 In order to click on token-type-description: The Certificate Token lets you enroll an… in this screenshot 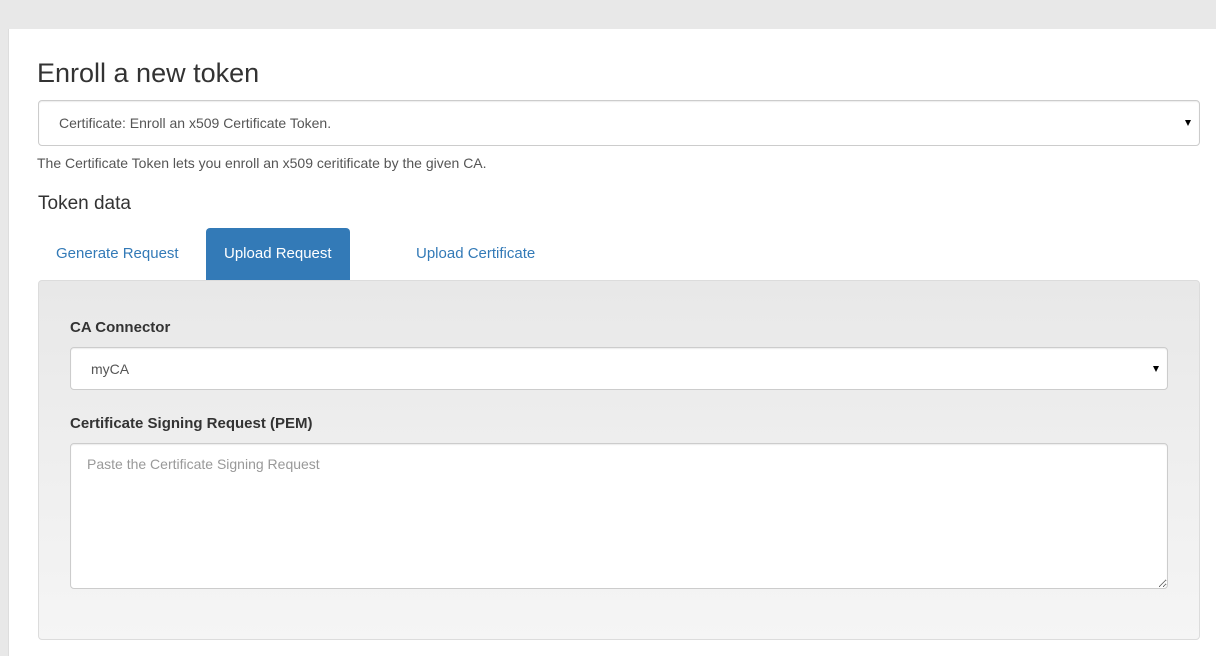, I will do `click(262, 163)`.